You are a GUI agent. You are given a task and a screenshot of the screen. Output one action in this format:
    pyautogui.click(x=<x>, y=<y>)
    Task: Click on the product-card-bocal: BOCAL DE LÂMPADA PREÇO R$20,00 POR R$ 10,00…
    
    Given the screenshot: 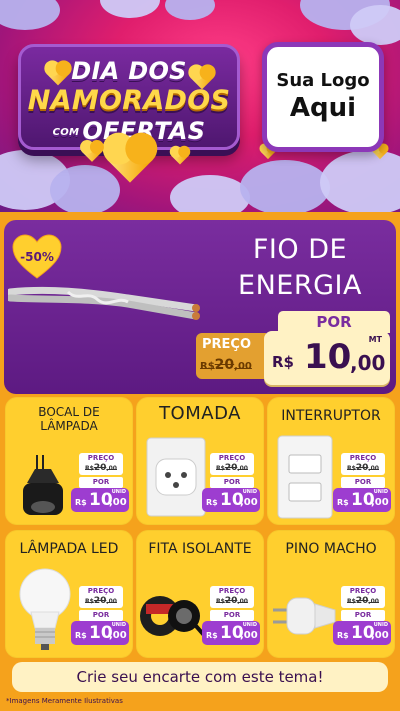 What is the action you would take?
    pyautogui.click(x=69, y=461)
    